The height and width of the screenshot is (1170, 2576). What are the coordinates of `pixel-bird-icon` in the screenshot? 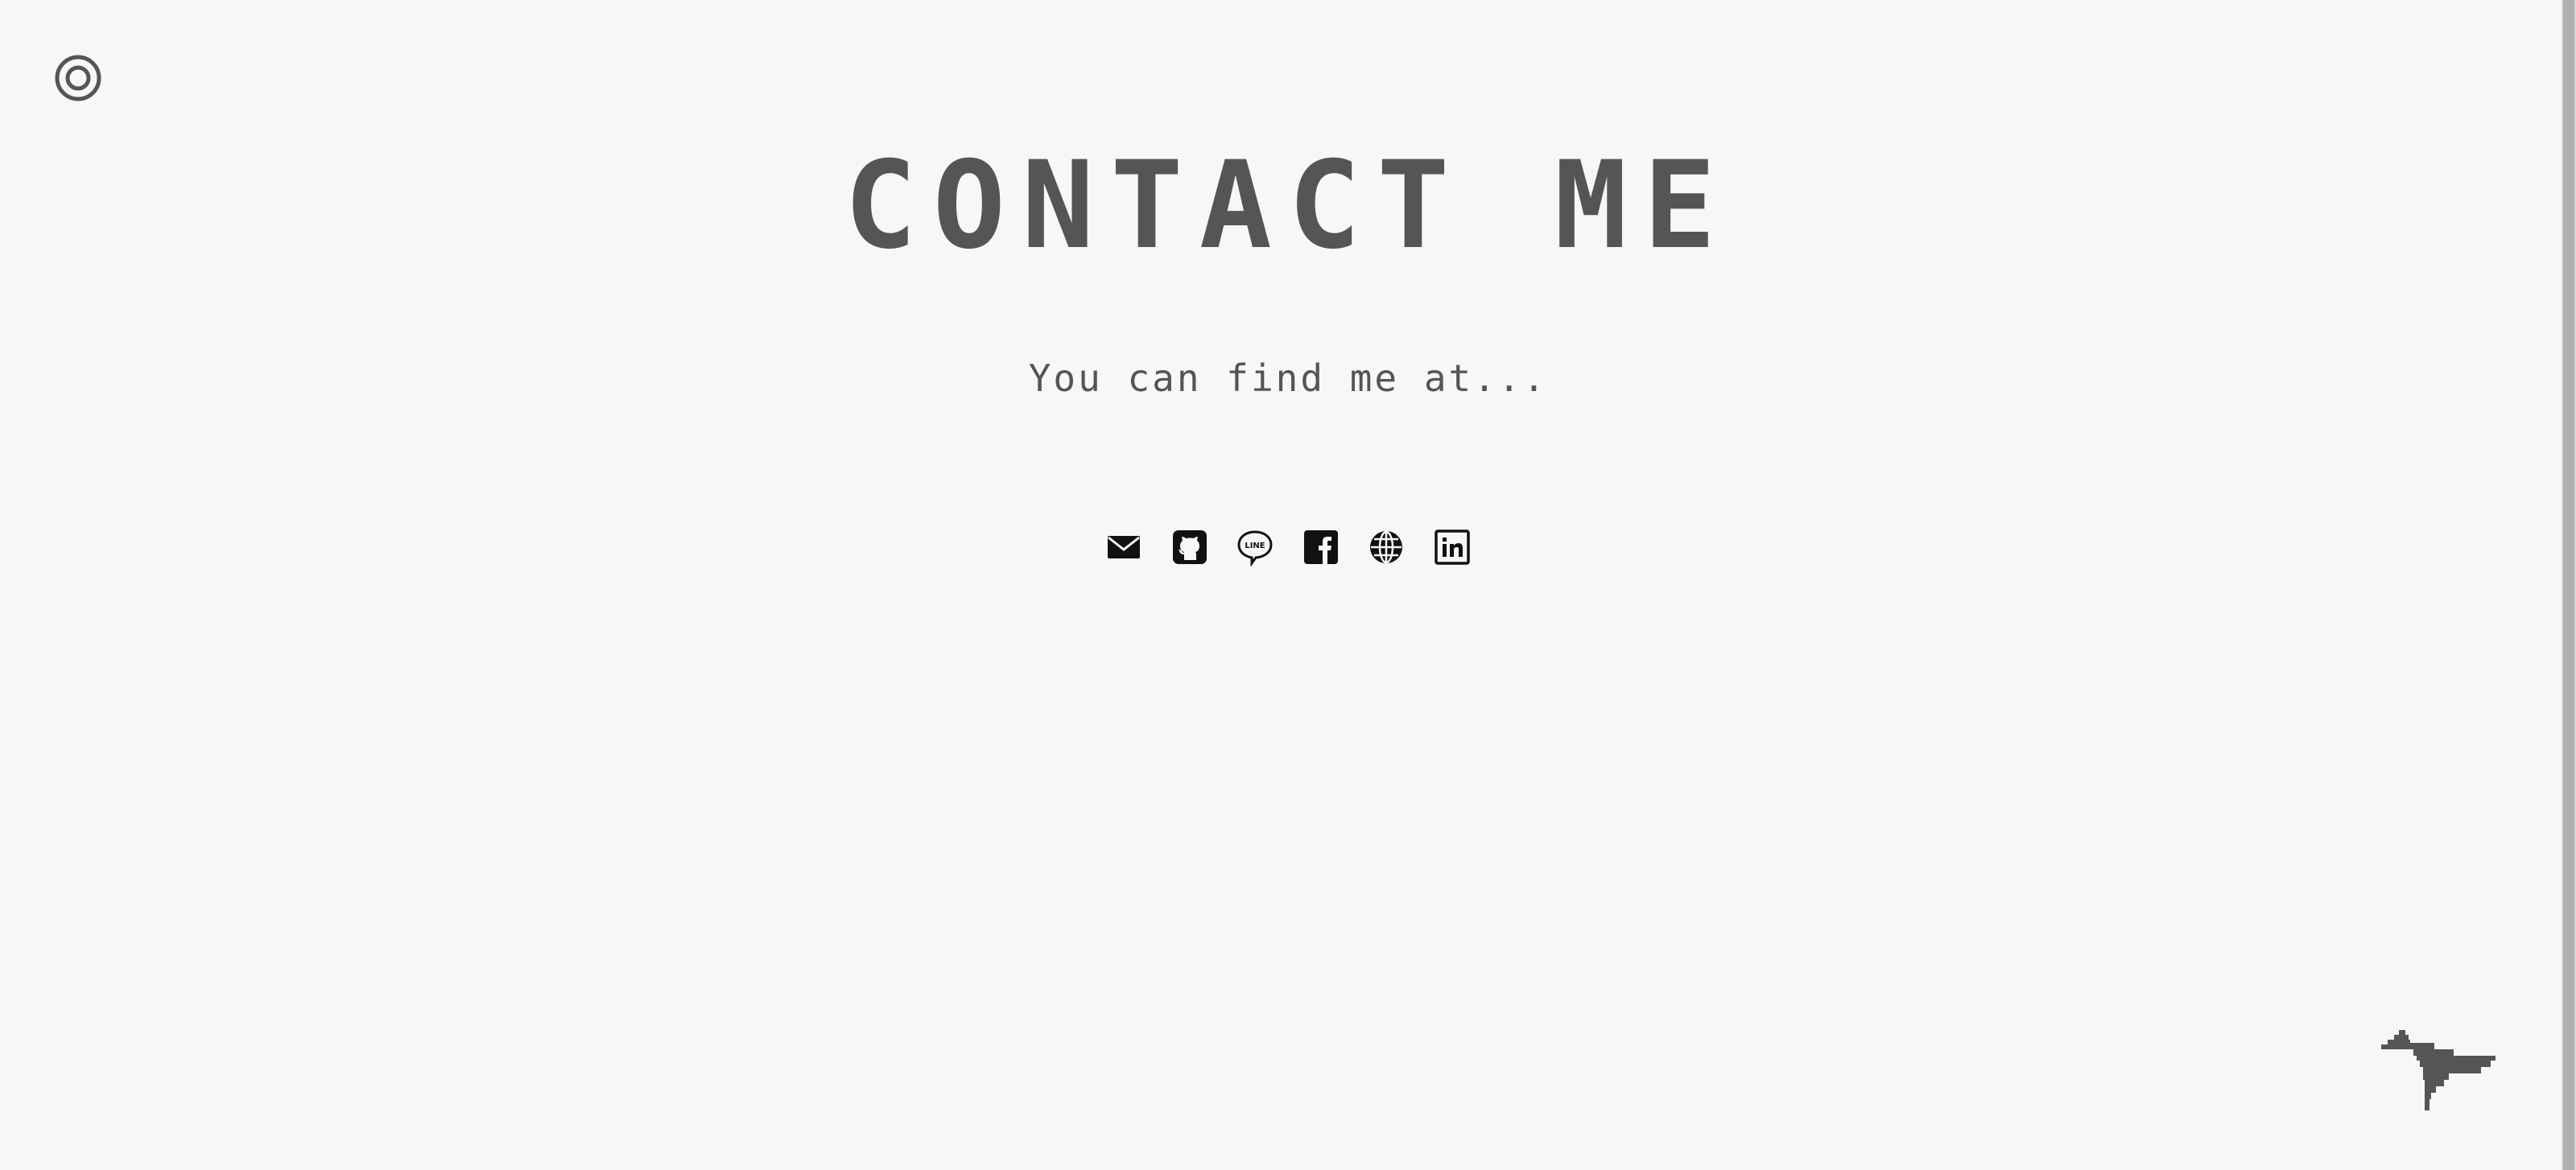 It's located at (2438, 1070).